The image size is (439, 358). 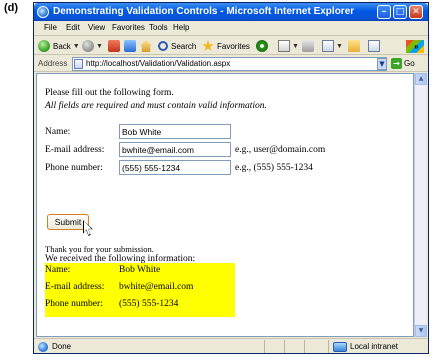 I want to click on thank-you-message: Thank you for your submission., so click(x=99, y=249).